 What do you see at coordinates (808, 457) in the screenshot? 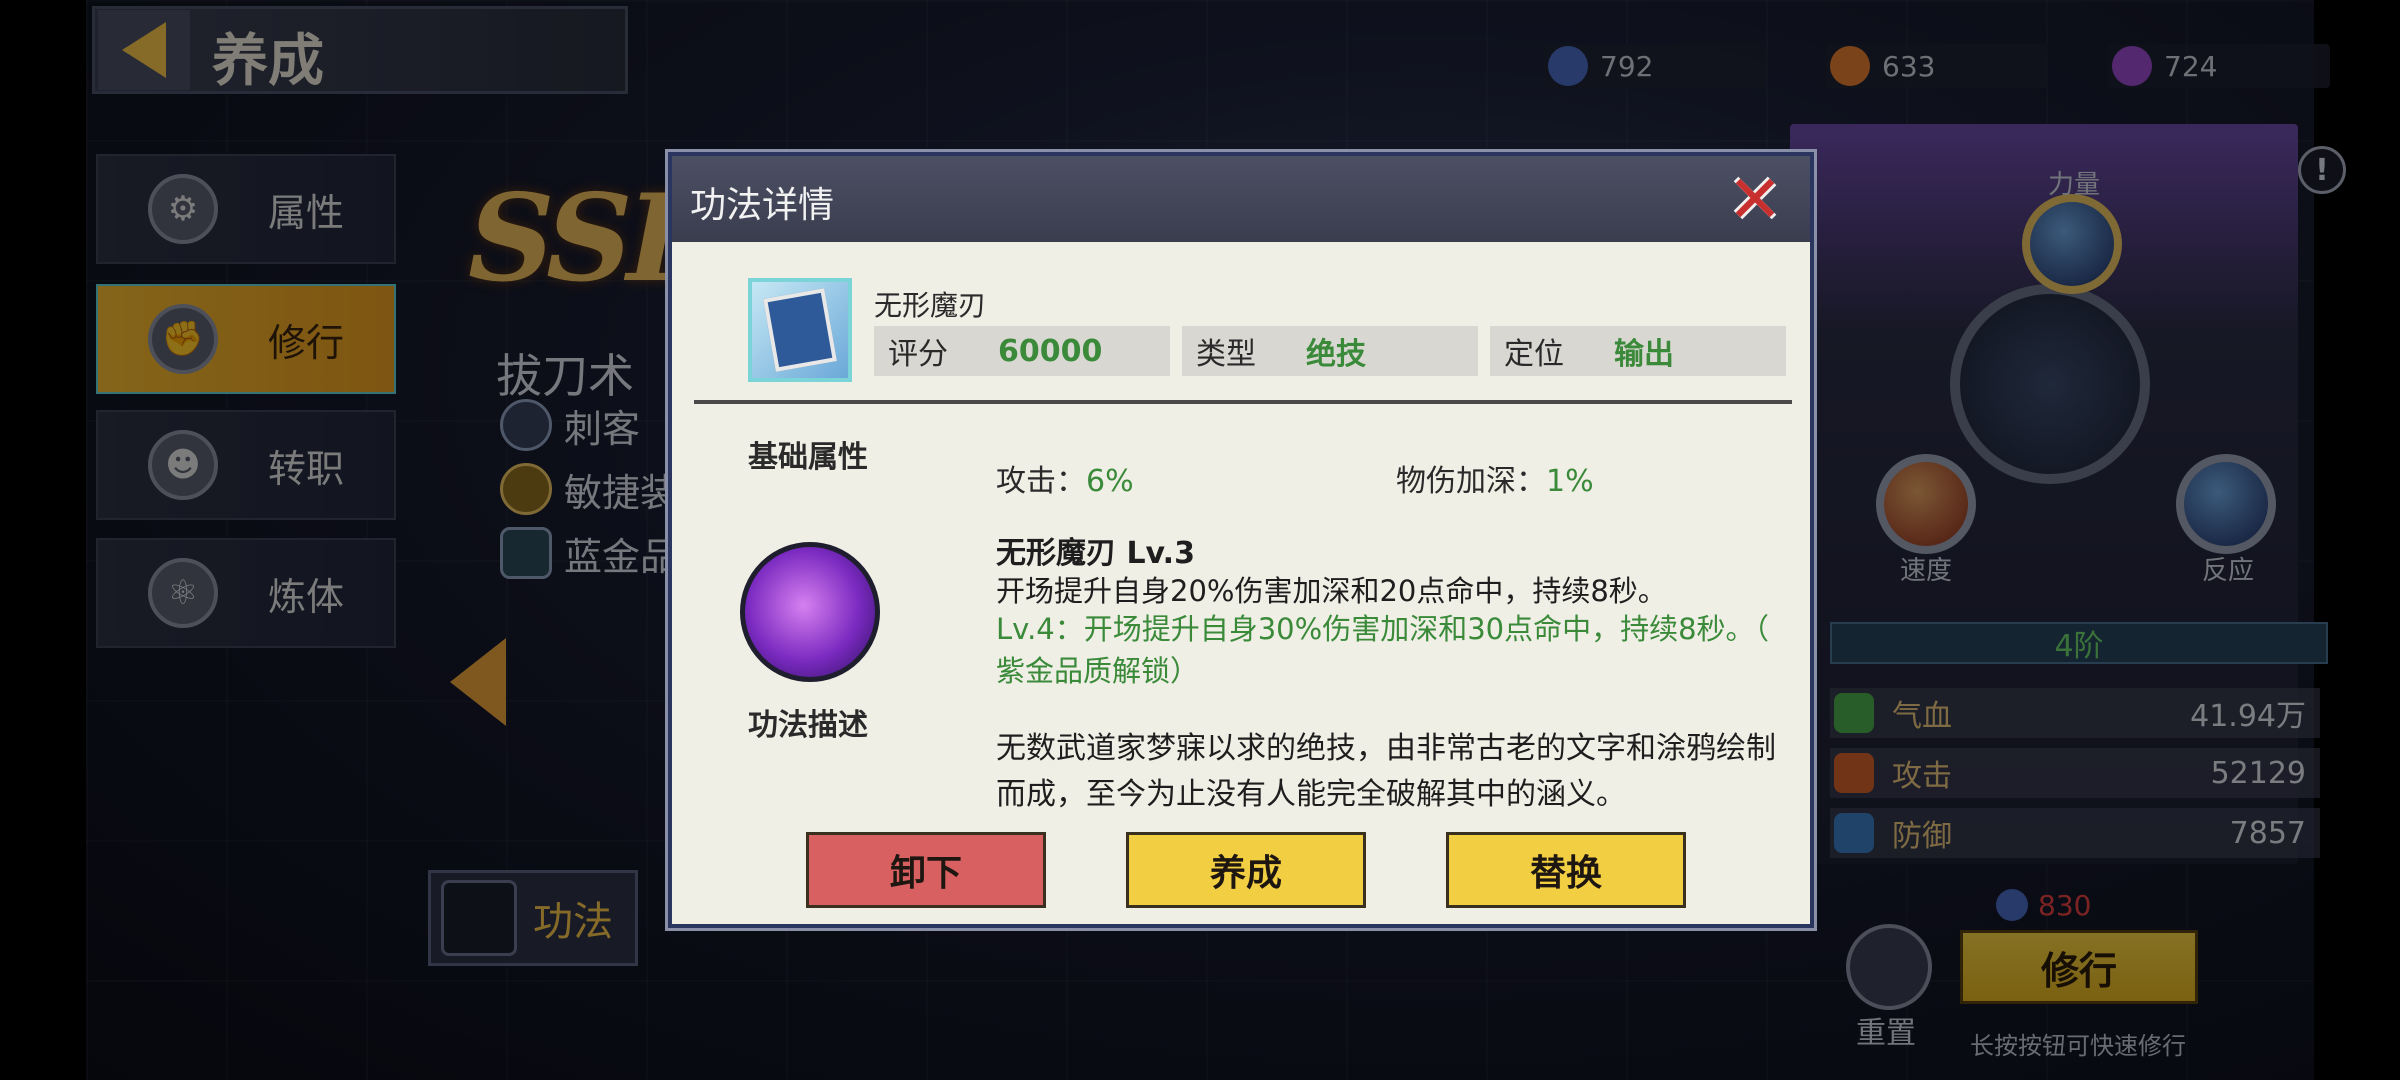
I see `base-attr-title: 基础属性` at bounding box center [808, 457].